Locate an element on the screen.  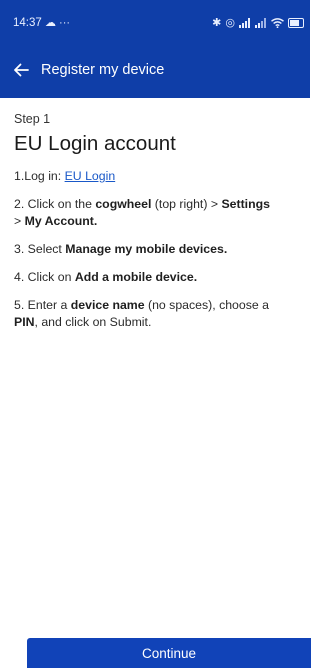
step3-text: 3. Select is located at coordinates (40, 249).